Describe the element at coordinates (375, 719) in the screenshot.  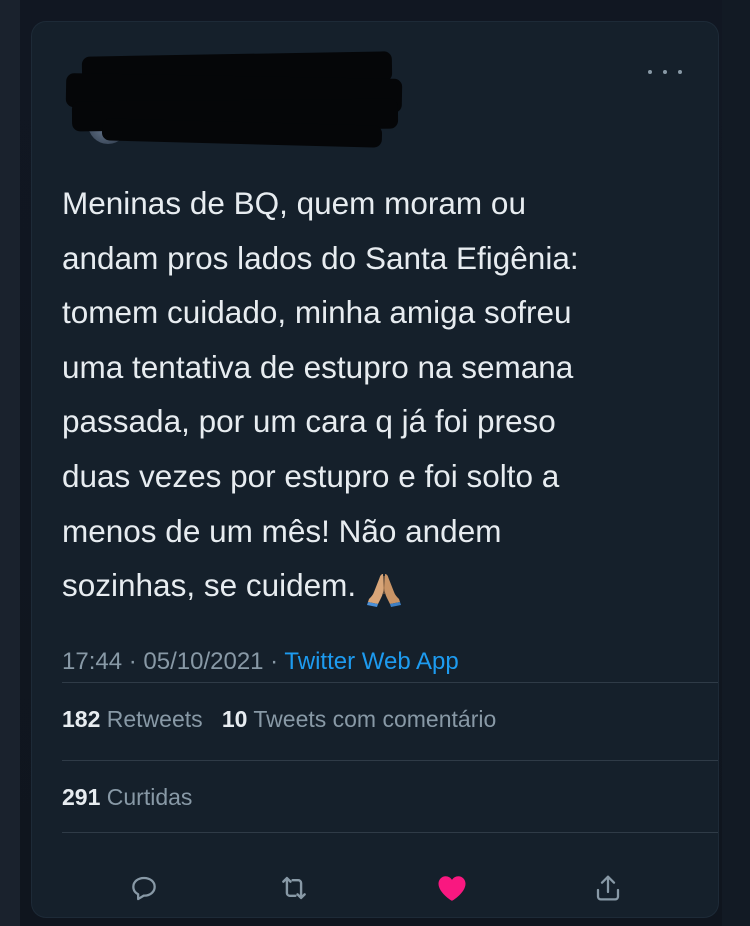
I see `quotes-label: Tweets com comentário` at that location.